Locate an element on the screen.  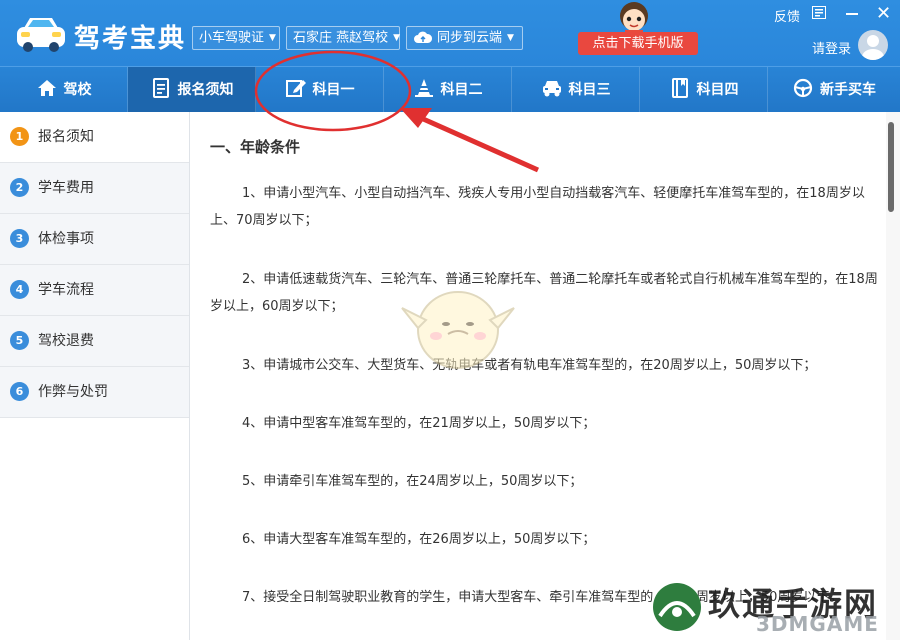
step-number-badge: 6 is located at coordinates (19, 391).